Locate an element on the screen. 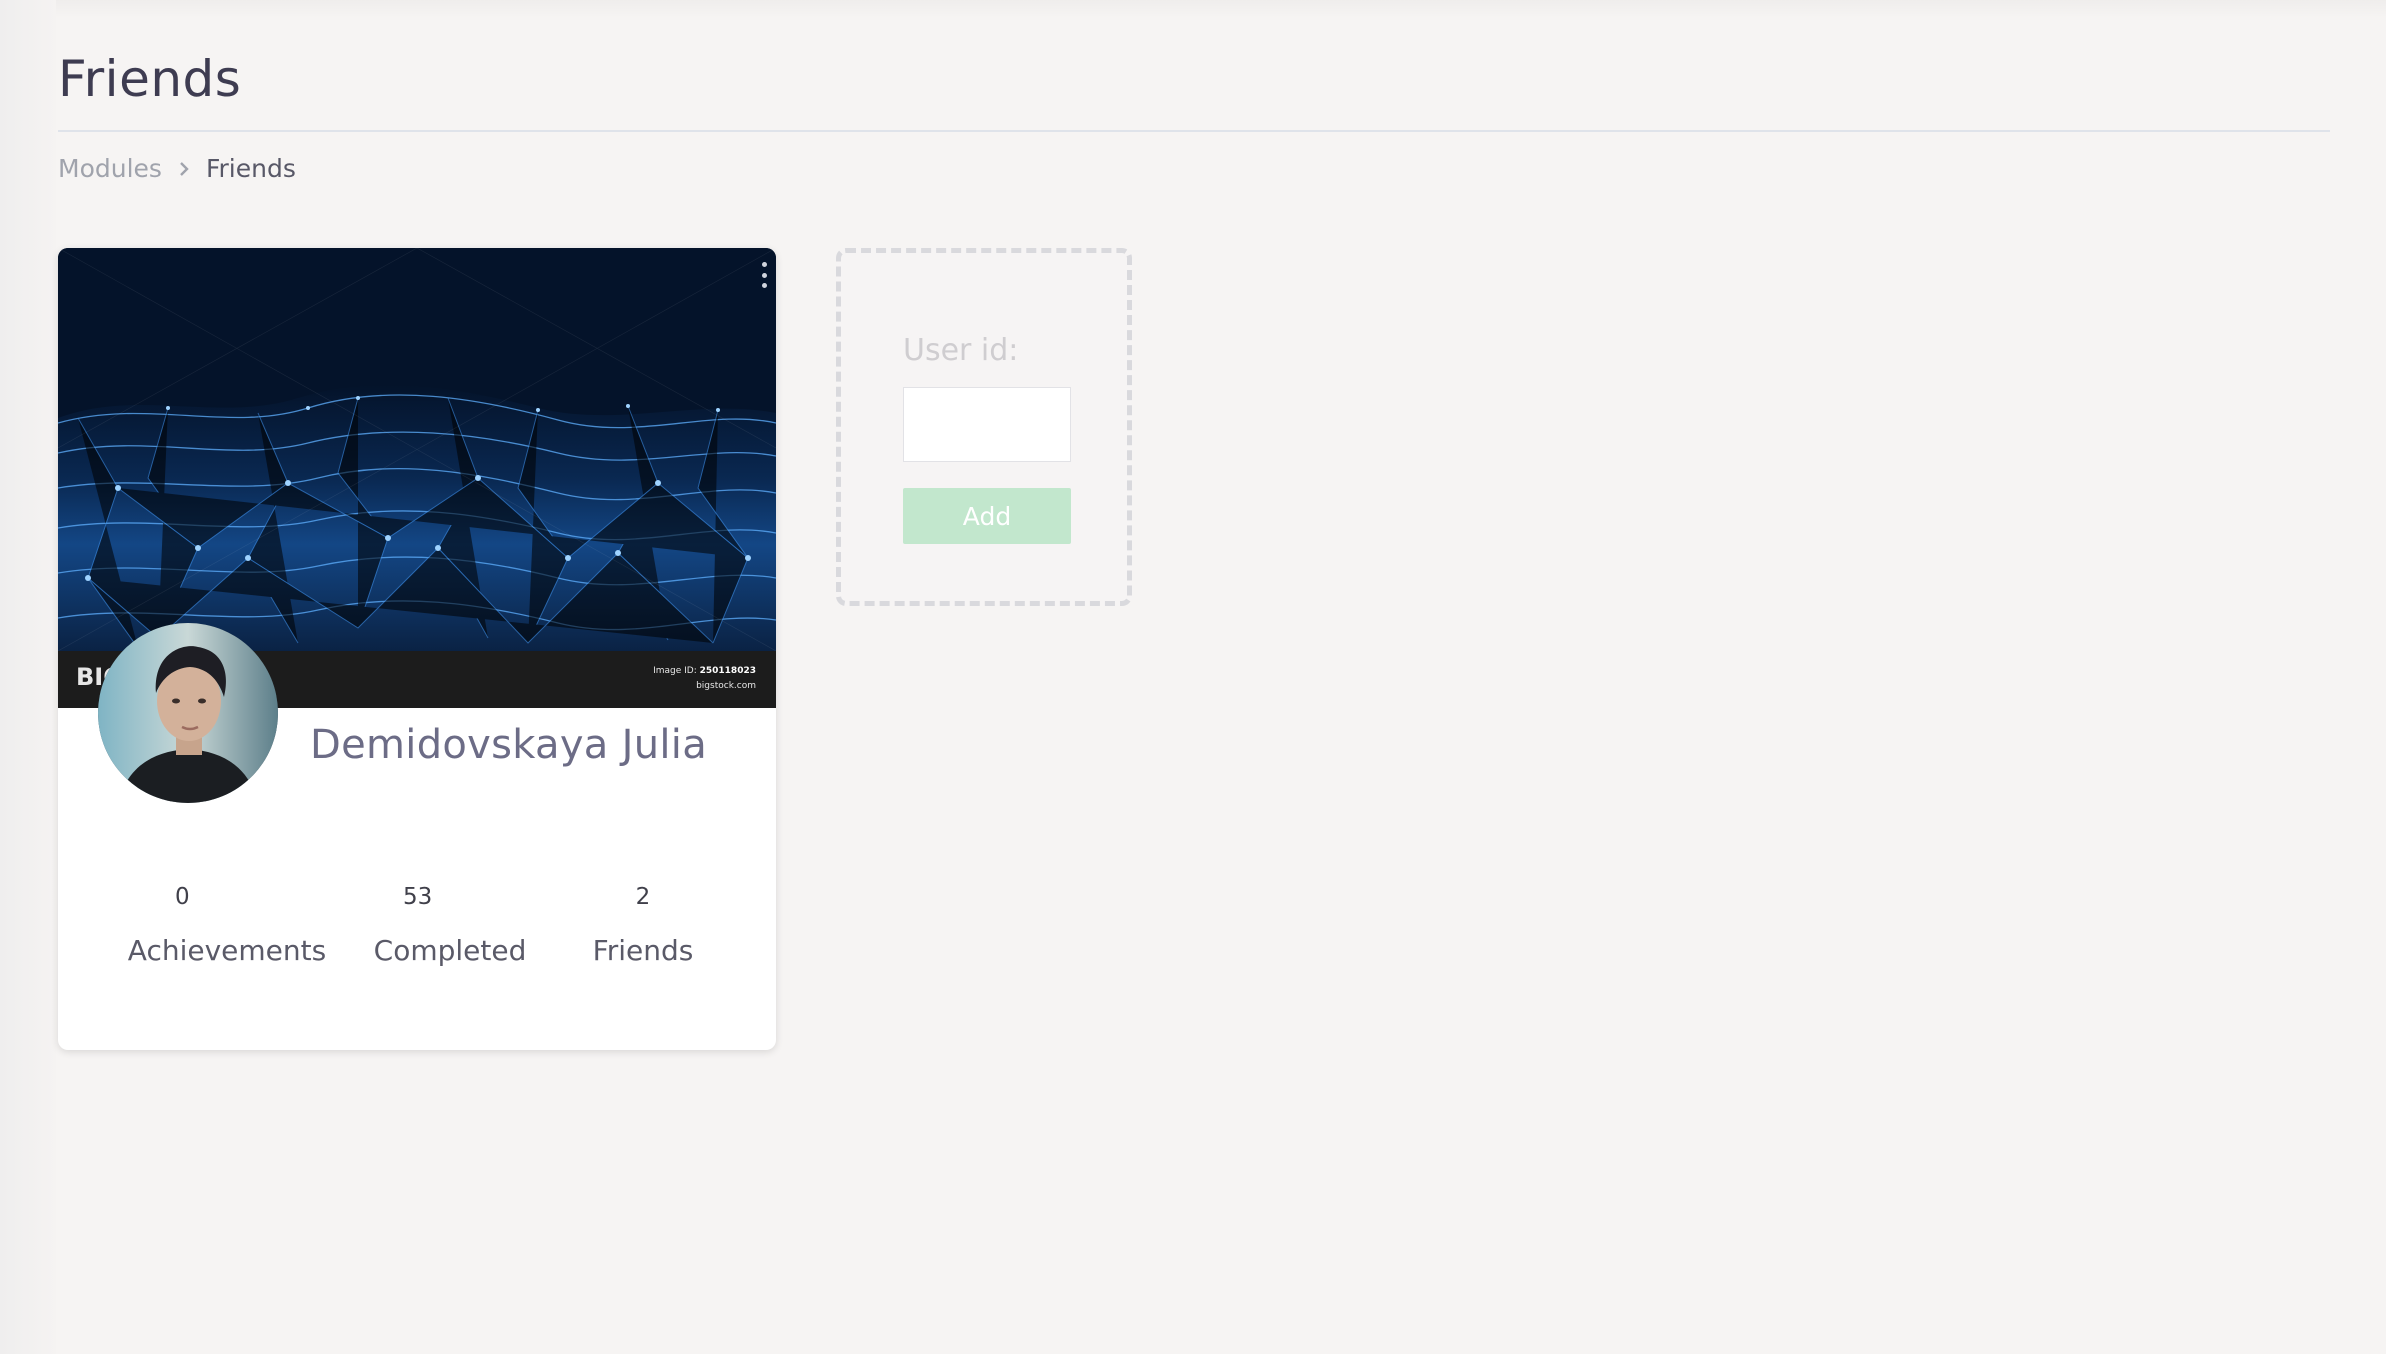 Image resolution: width=2386 pixels, height=1354 pixels. page-title: Friends is located at coordinates (150, 79).